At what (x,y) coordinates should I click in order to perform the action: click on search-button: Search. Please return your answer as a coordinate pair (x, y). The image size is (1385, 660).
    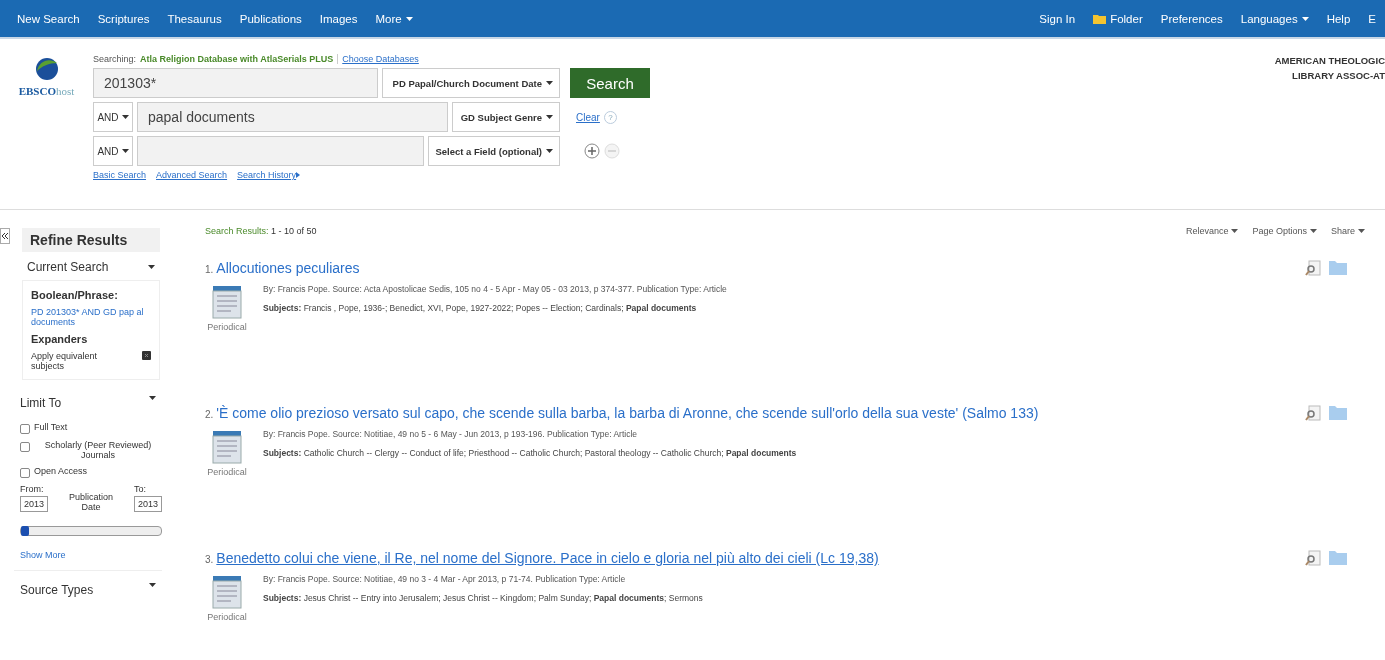
    Looking at the image, I should click on (610, 83).